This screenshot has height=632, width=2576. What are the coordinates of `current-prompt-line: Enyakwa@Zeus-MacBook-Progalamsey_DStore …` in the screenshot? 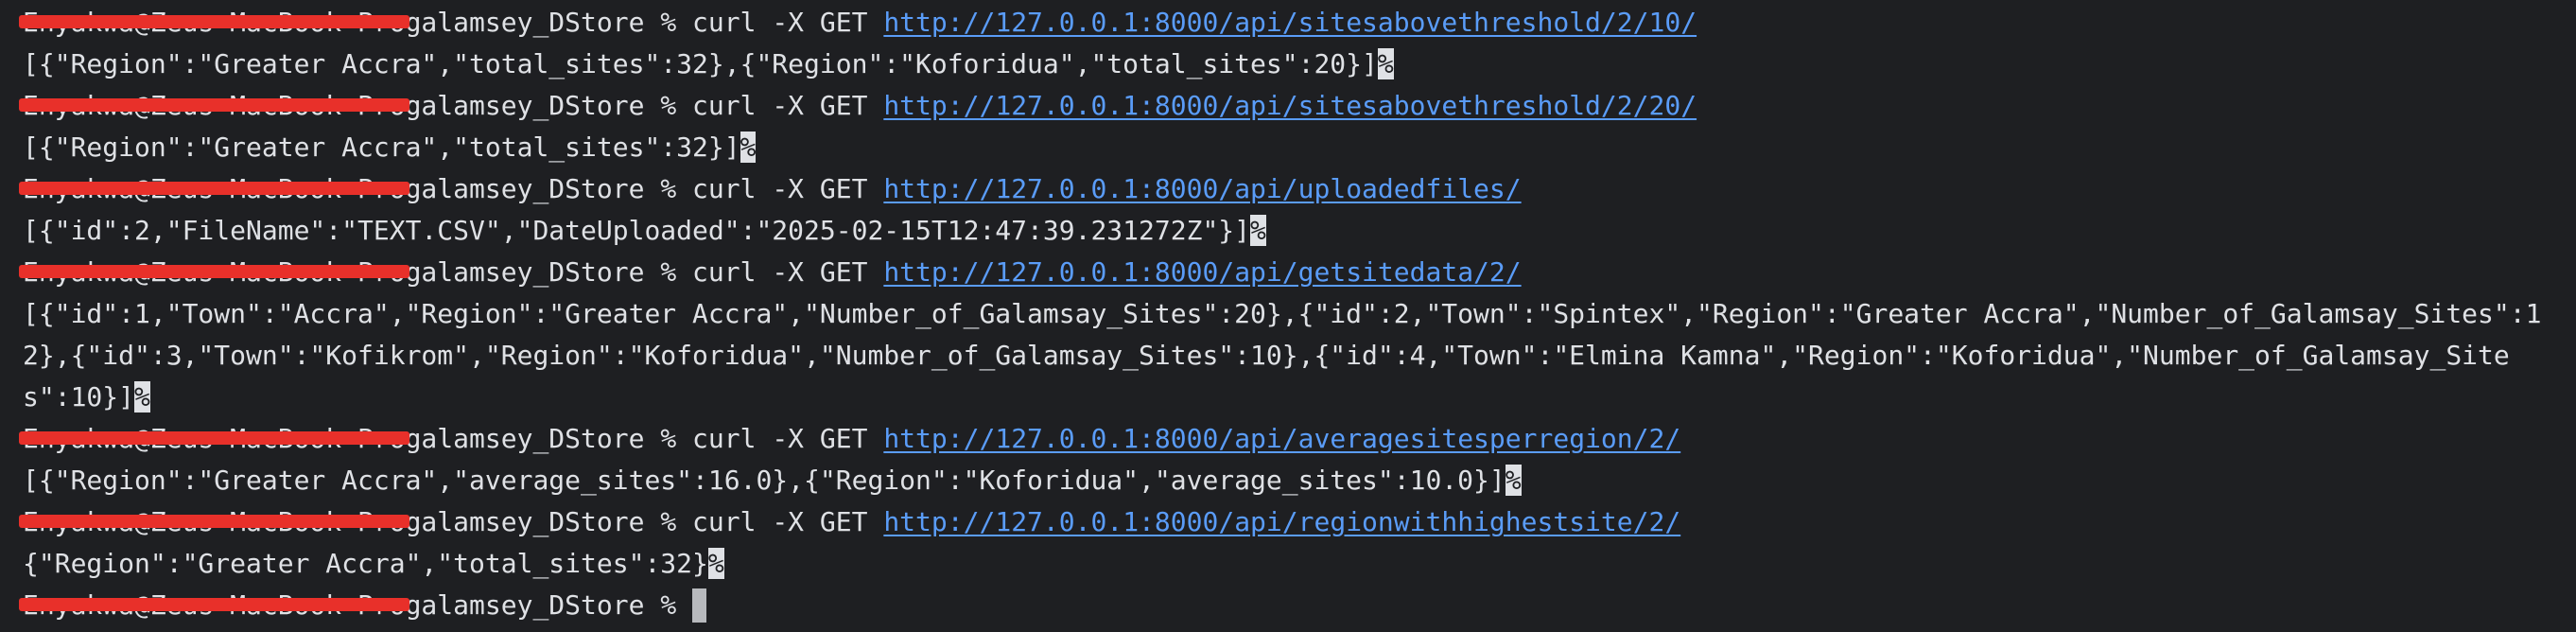 It's located at (1297, 605).